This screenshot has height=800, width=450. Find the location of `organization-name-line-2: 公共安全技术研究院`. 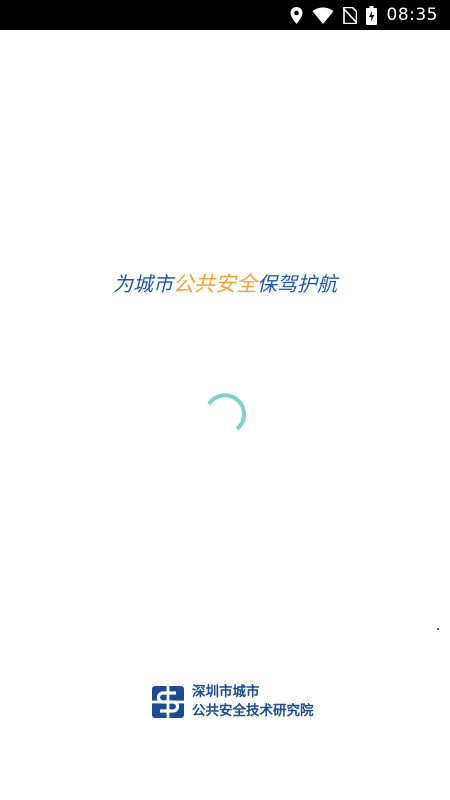

organization-name-line-2: 公共安全技术研究院 is located at coordinates (253, 711).